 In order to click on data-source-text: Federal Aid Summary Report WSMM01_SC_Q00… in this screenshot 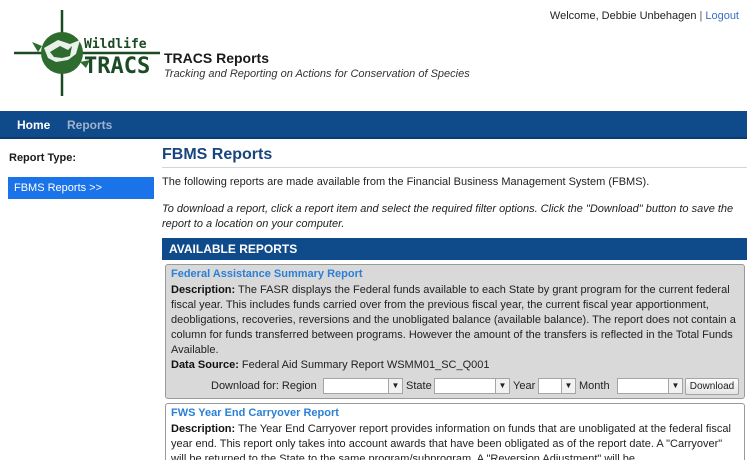, I will do `click(365, 365)`.